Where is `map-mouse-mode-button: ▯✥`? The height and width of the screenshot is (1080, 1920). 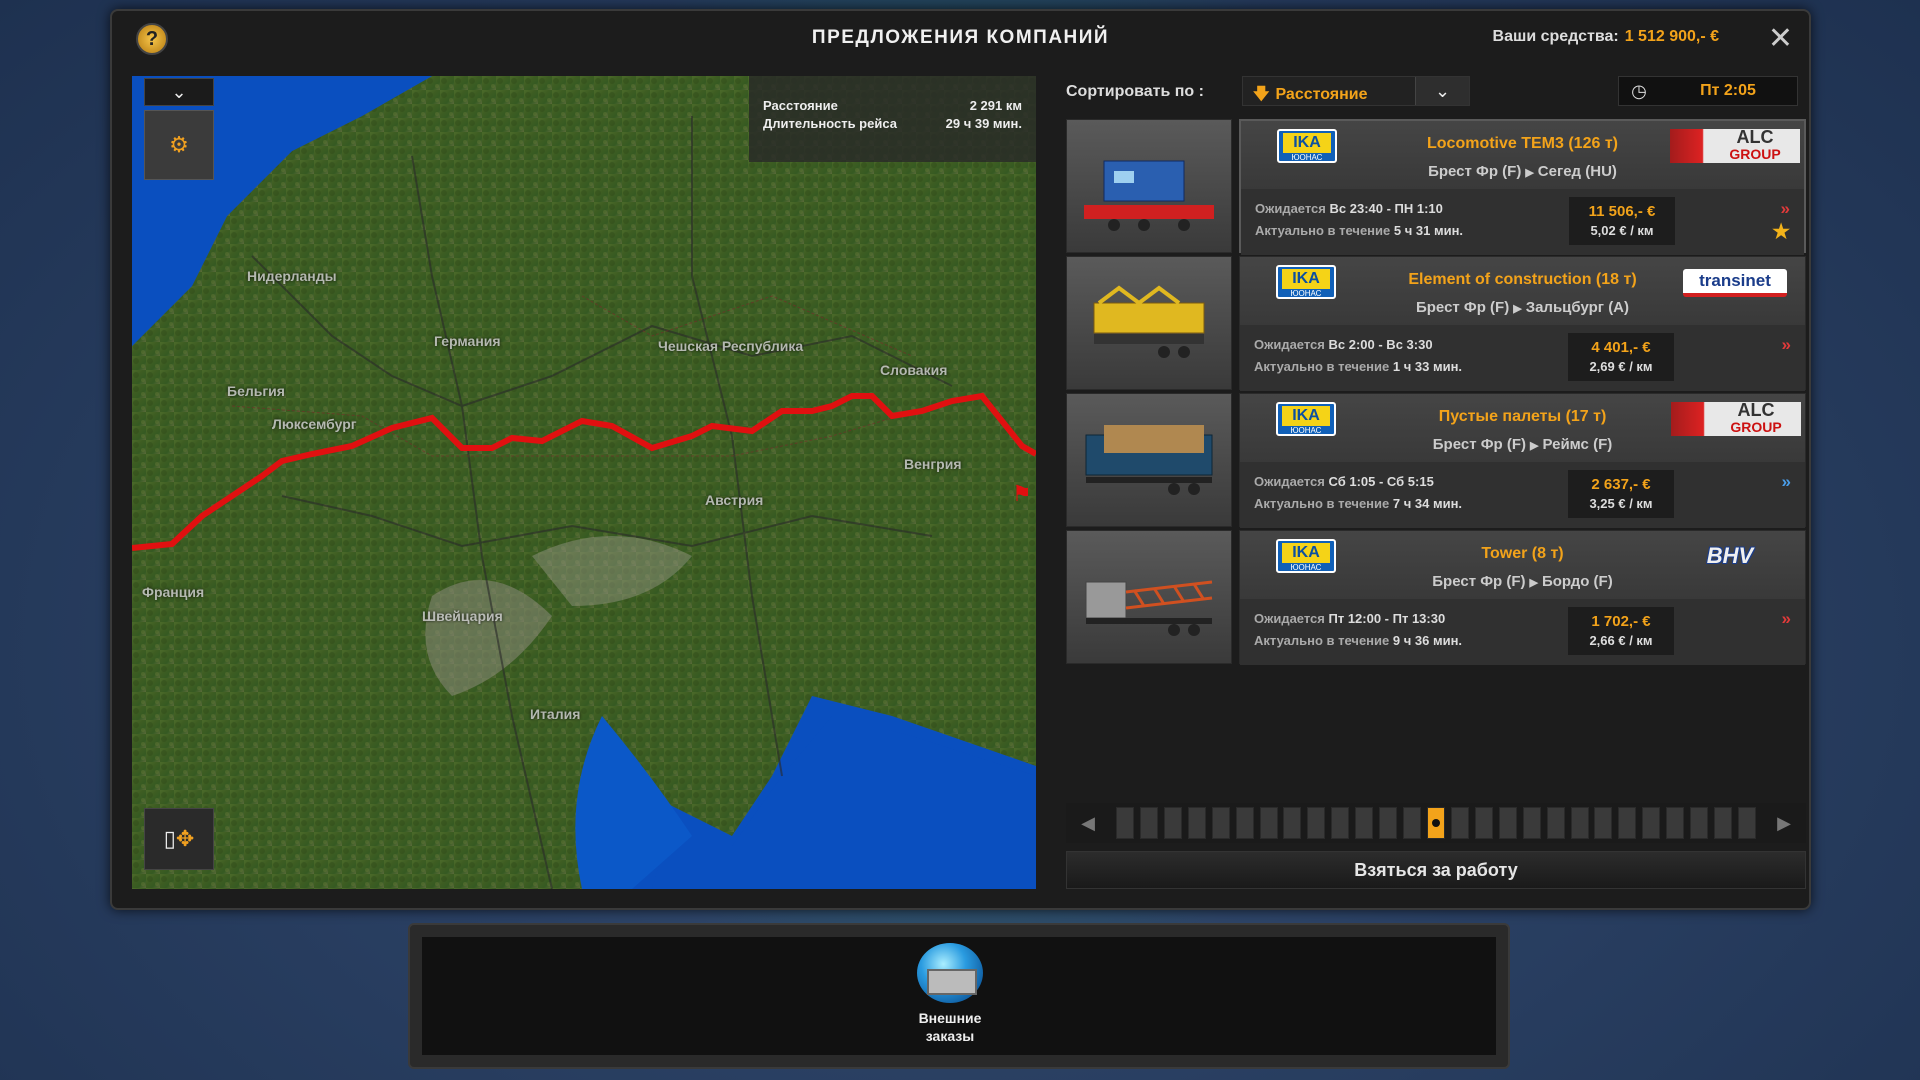 map-mouse-mode-button: ▯✥ is located at coordinates (179, 839).